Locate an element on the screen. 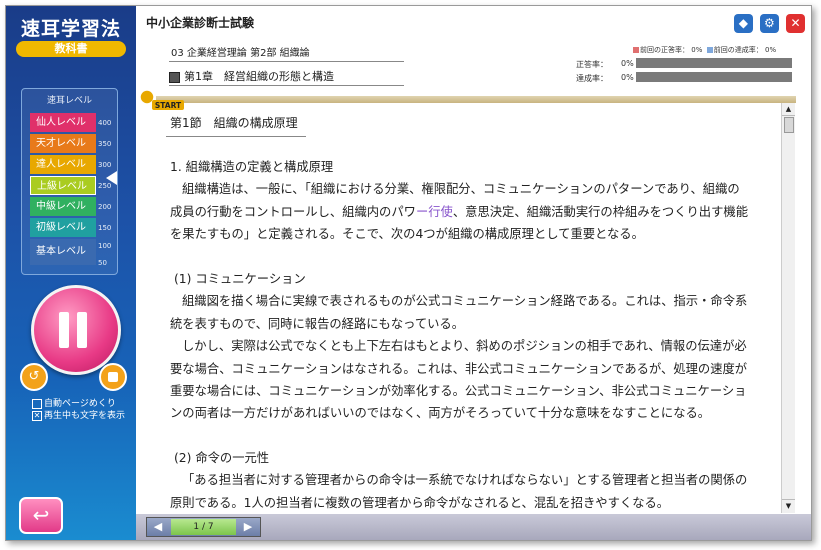 The width and height of the screenshot is (821, 550). highlighted-text: ー行使 is located at coordinates (434, 212).